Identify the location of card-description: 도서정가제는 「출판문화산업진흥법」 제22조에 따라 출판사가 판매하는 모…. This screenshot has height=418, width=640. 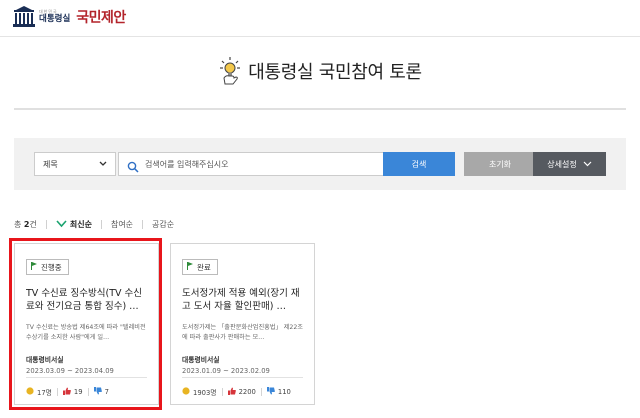
(242, 332).